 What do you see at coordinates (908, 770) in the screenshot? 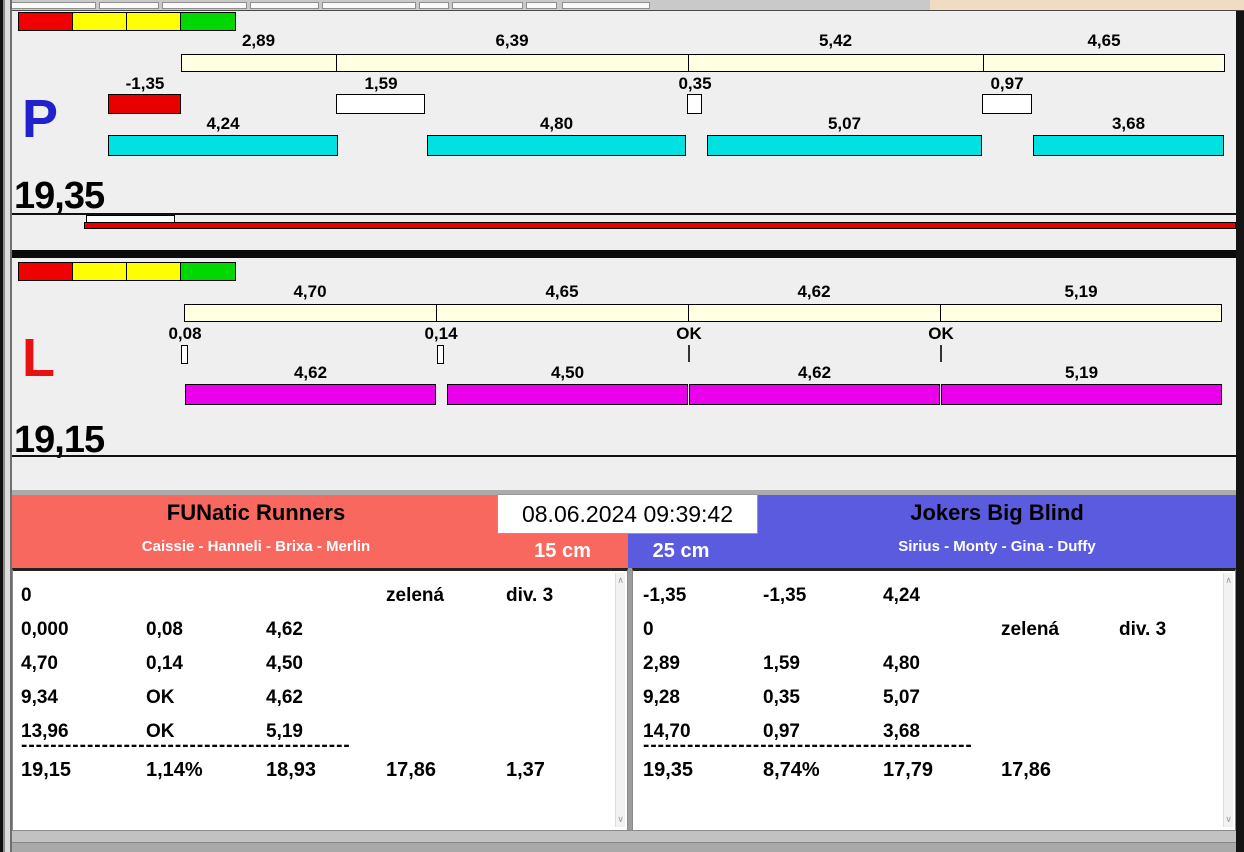
I see `total-cell: 17,79` at bounding box center [908, 770].